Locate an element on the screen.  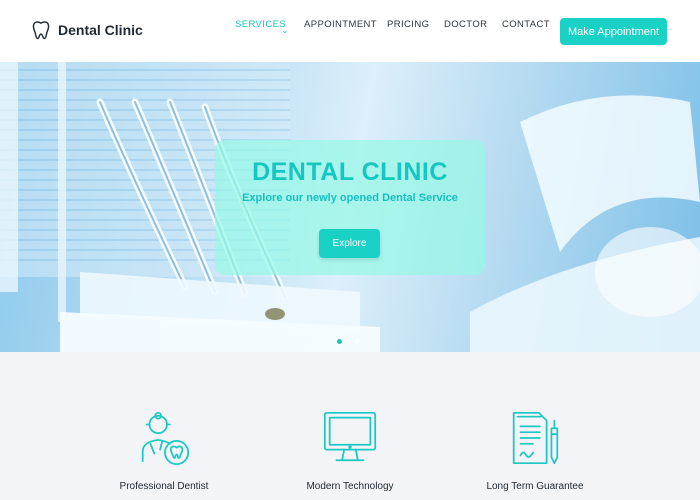
hero-subtitle: Explore our newly opened Dental Service is located at coordinates (350, 198).